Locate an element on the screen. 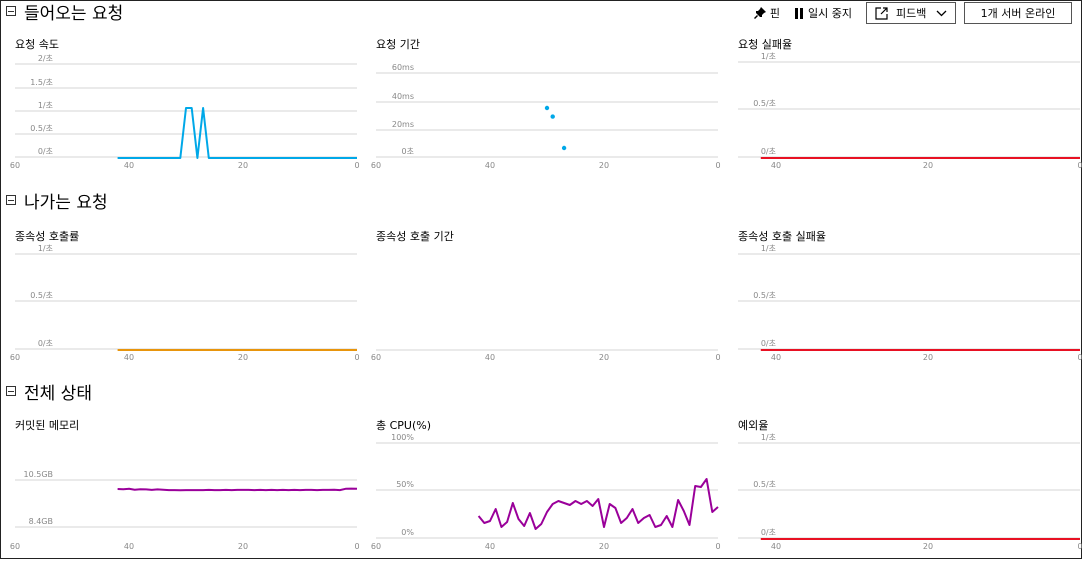  y-tick-label: 0% is located at coordinates (407, 532).